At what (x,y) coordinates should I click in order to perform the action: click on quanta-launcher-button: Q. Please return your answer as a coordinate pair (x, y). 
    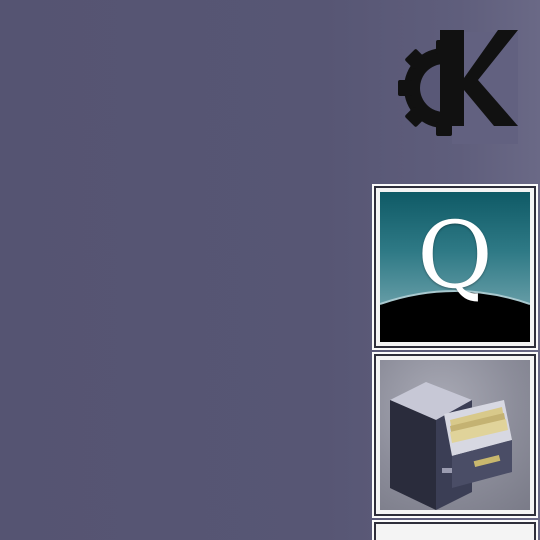
    Looking at the image, I should click on (455, 267).